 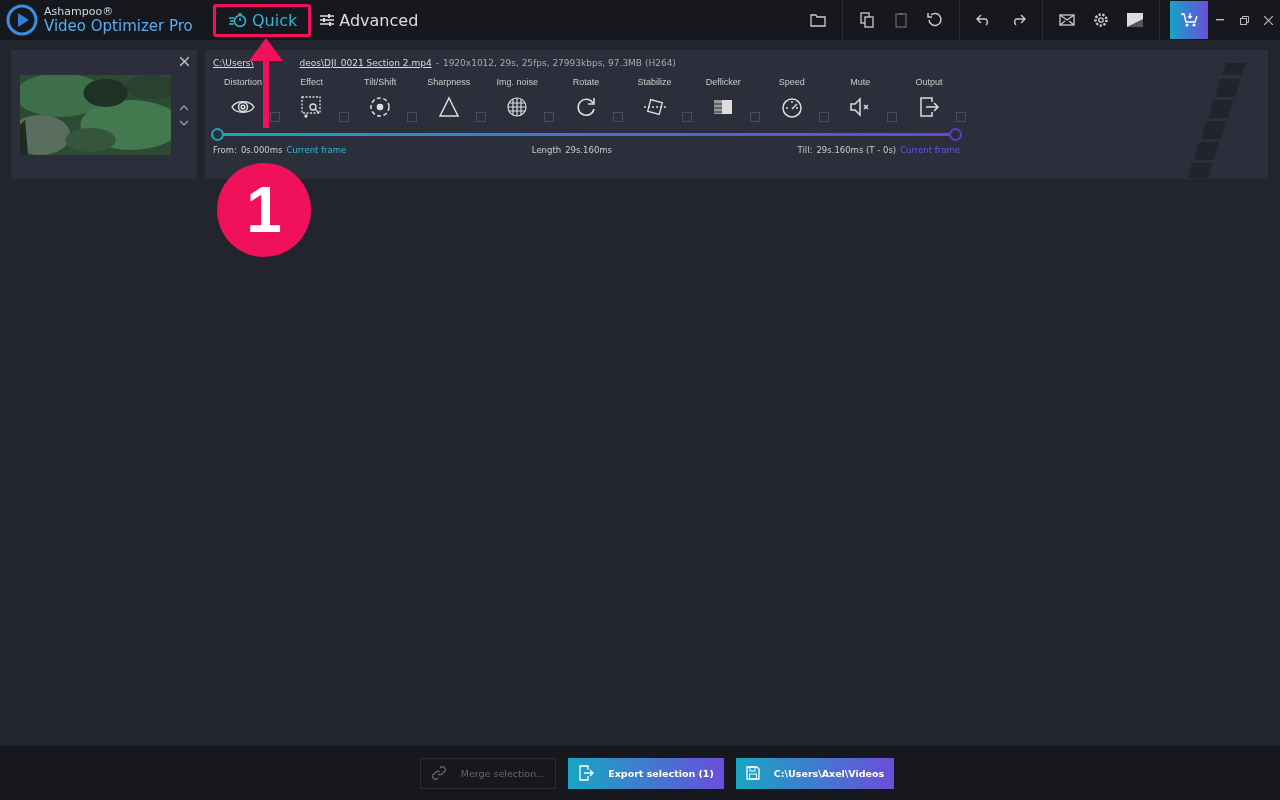 What do you see at coordinates (723, 82) in the screenshot?
I see `tool-label: Deflicker` at bounding box center [723, 82].